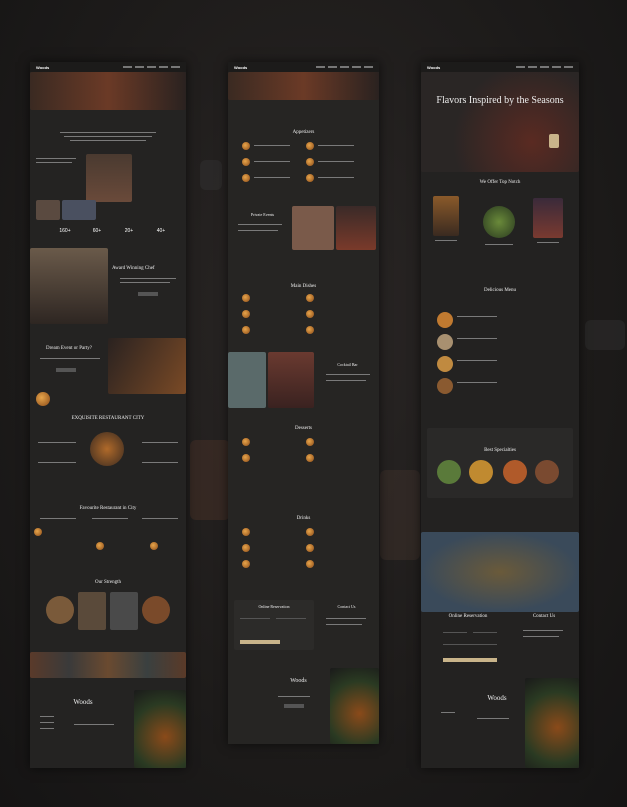 Image resolution: width=627 pixels, height=807 pixels. What do you see at coordinates (303, 132) in the screenshot?
I see `appetizers-heading: Appetizers` at bounding box center [303, 132].